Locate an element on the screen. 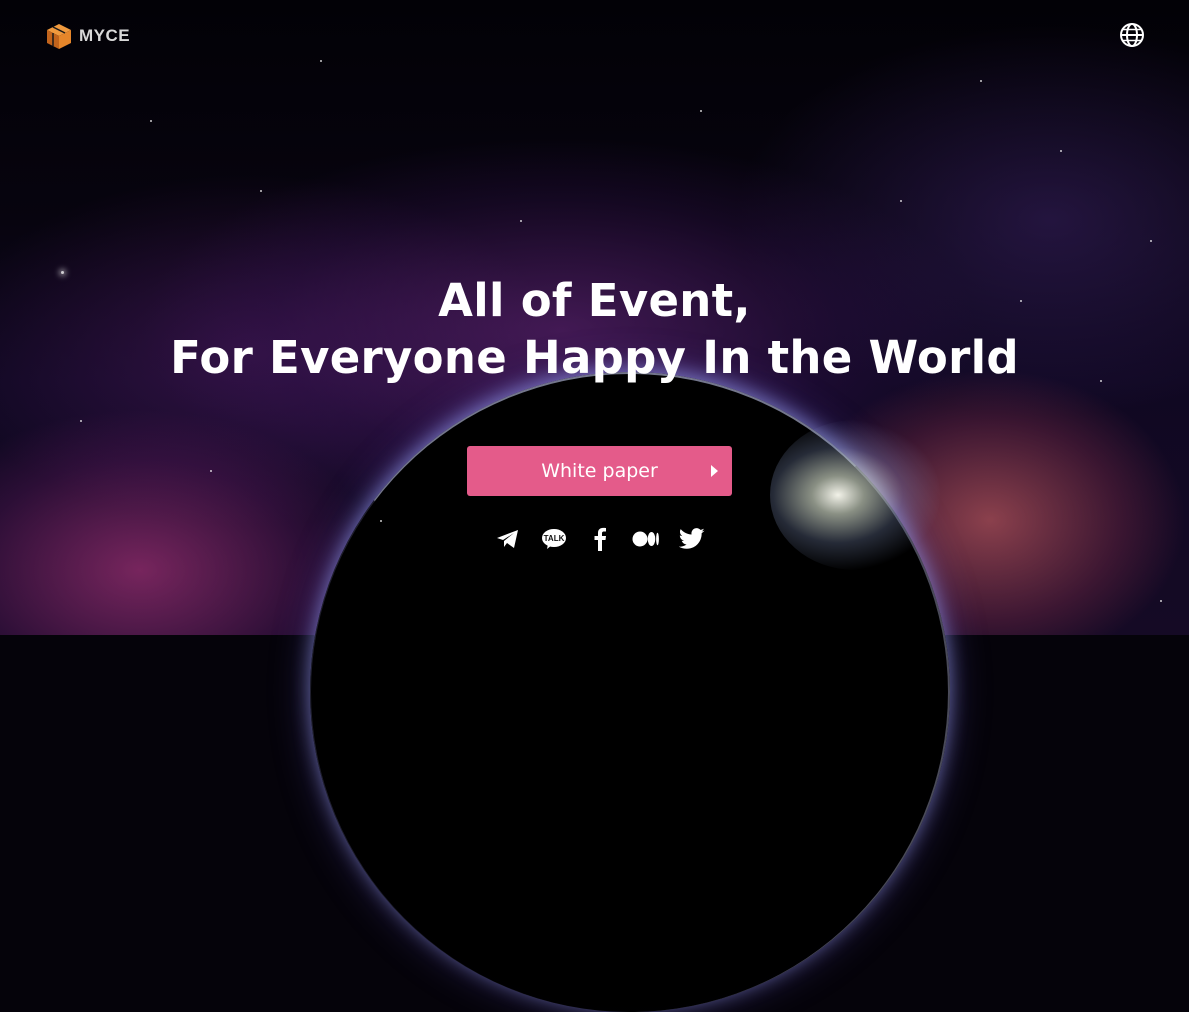  light-flare is located at coordinates (855, 495).